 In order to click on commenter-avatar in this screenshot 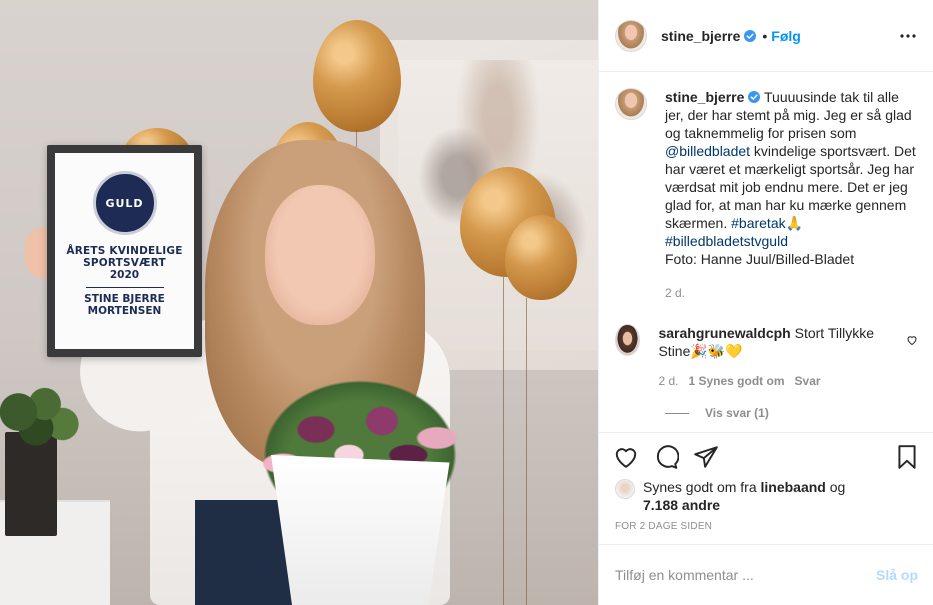, I will do `click(628, 340)`.